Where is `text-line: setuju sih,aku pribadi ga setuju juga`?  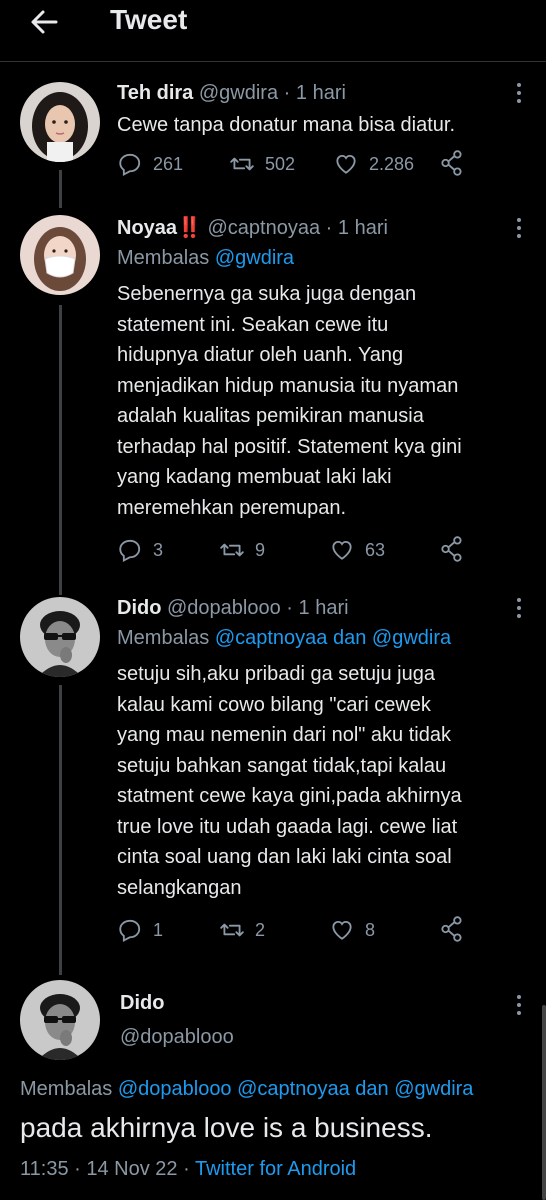 text-line: setuju sih,aku pribadi ga setuju juga is located at coordinates (276, 674).